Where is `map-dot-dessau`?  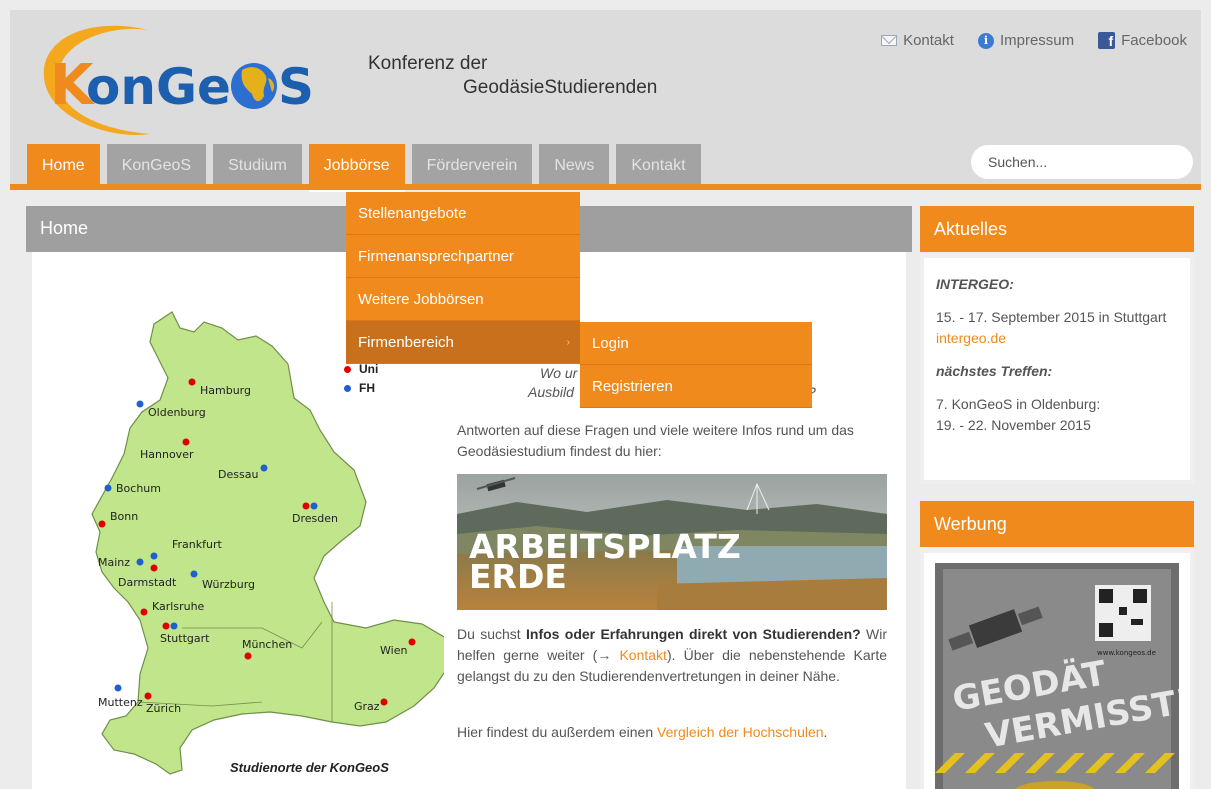 map-dot-dessau is located at coordinates (264, 468).